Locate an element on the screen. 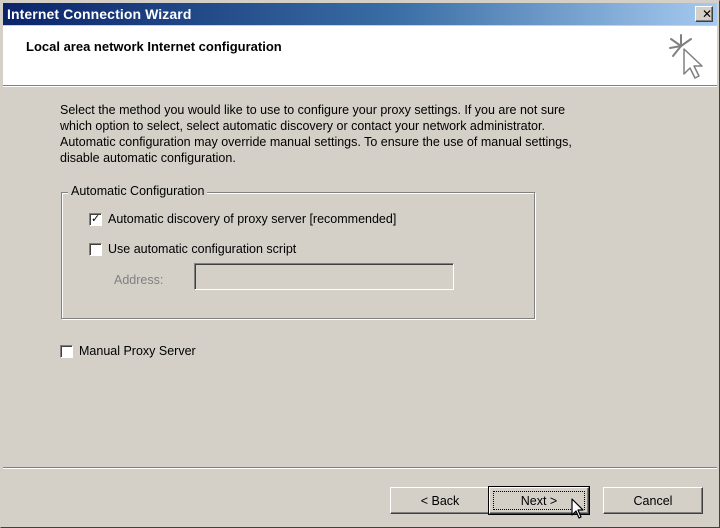 Image resolution: width=720 pixels, height=528 pixels. auto-script-checkbox is located at coordinates (95, 249).